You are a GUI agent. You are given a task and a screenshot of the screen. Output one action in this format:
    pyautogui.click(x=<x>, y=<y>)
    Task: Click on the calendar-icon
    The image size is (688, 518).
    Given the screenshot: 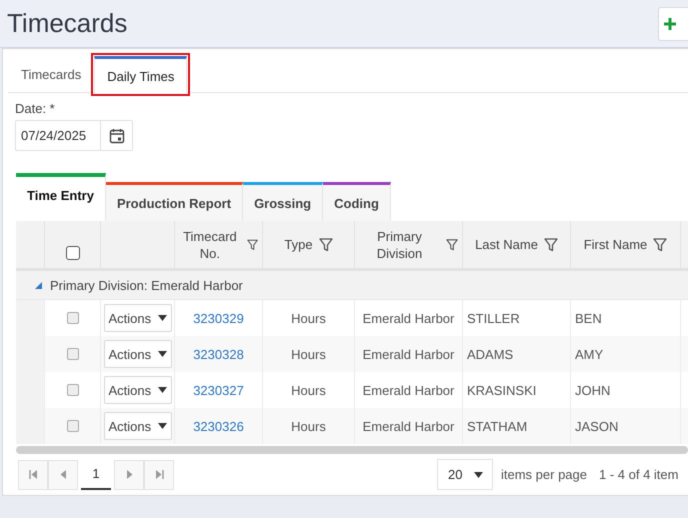 What is the action you would take?
    pyautogui.click(x=116, y=136)
    